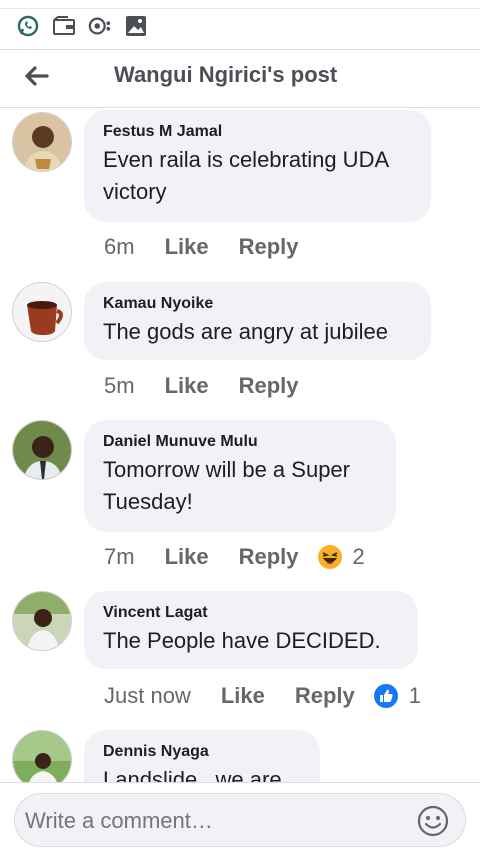  Describe the element at coordinates (226, 74) in the screenshot. I see `page-title: Wangui Ngirici's post` at that location.